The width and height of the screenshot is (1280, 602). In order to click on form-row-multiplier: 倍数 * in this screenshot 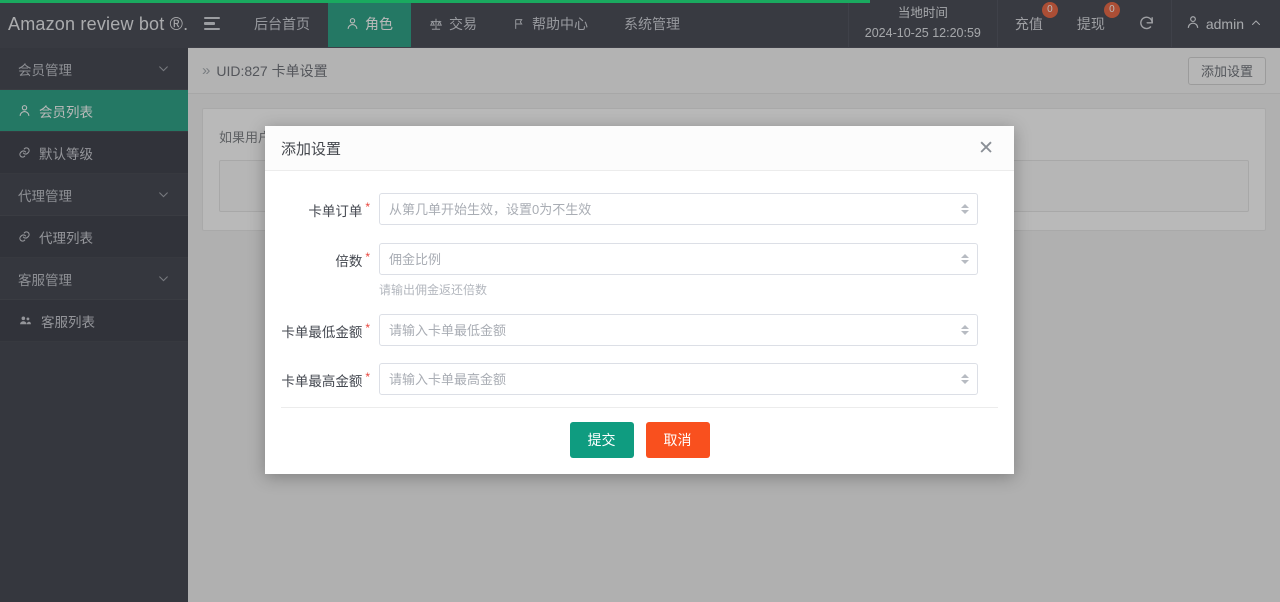, I will do `click(639, 259)`.